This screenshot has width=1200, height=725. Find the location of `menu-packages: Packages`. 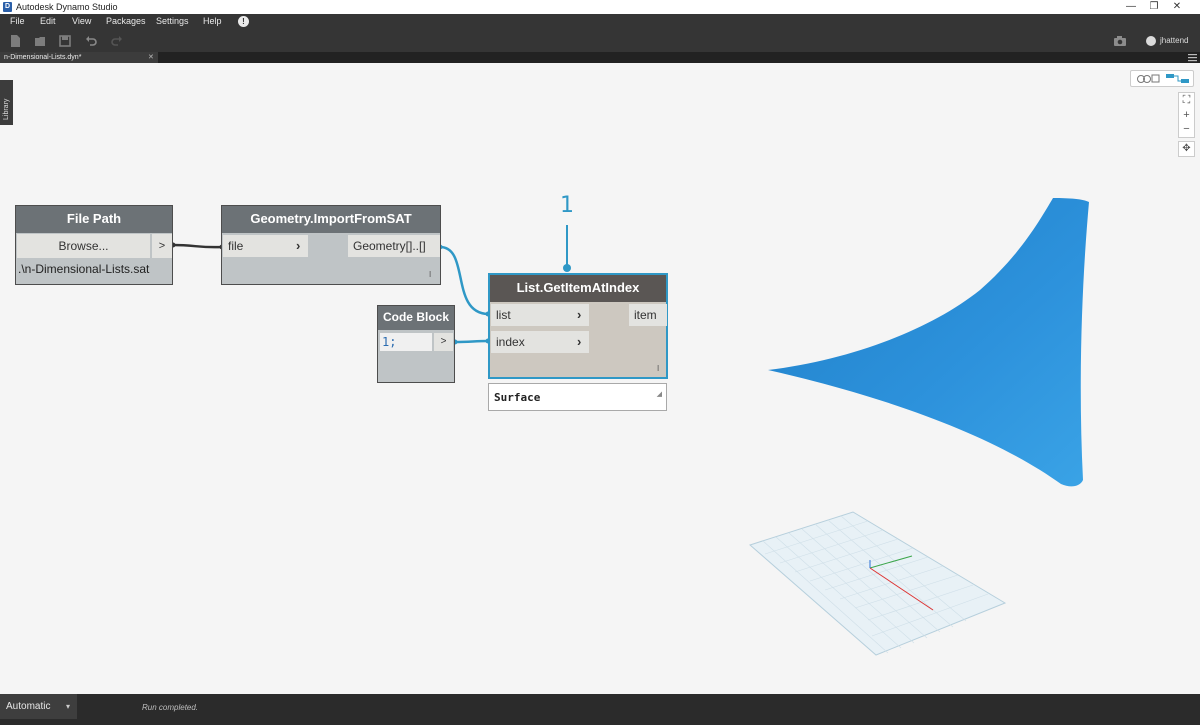

menu-packages: Packages is located at coordinates (126, 21).